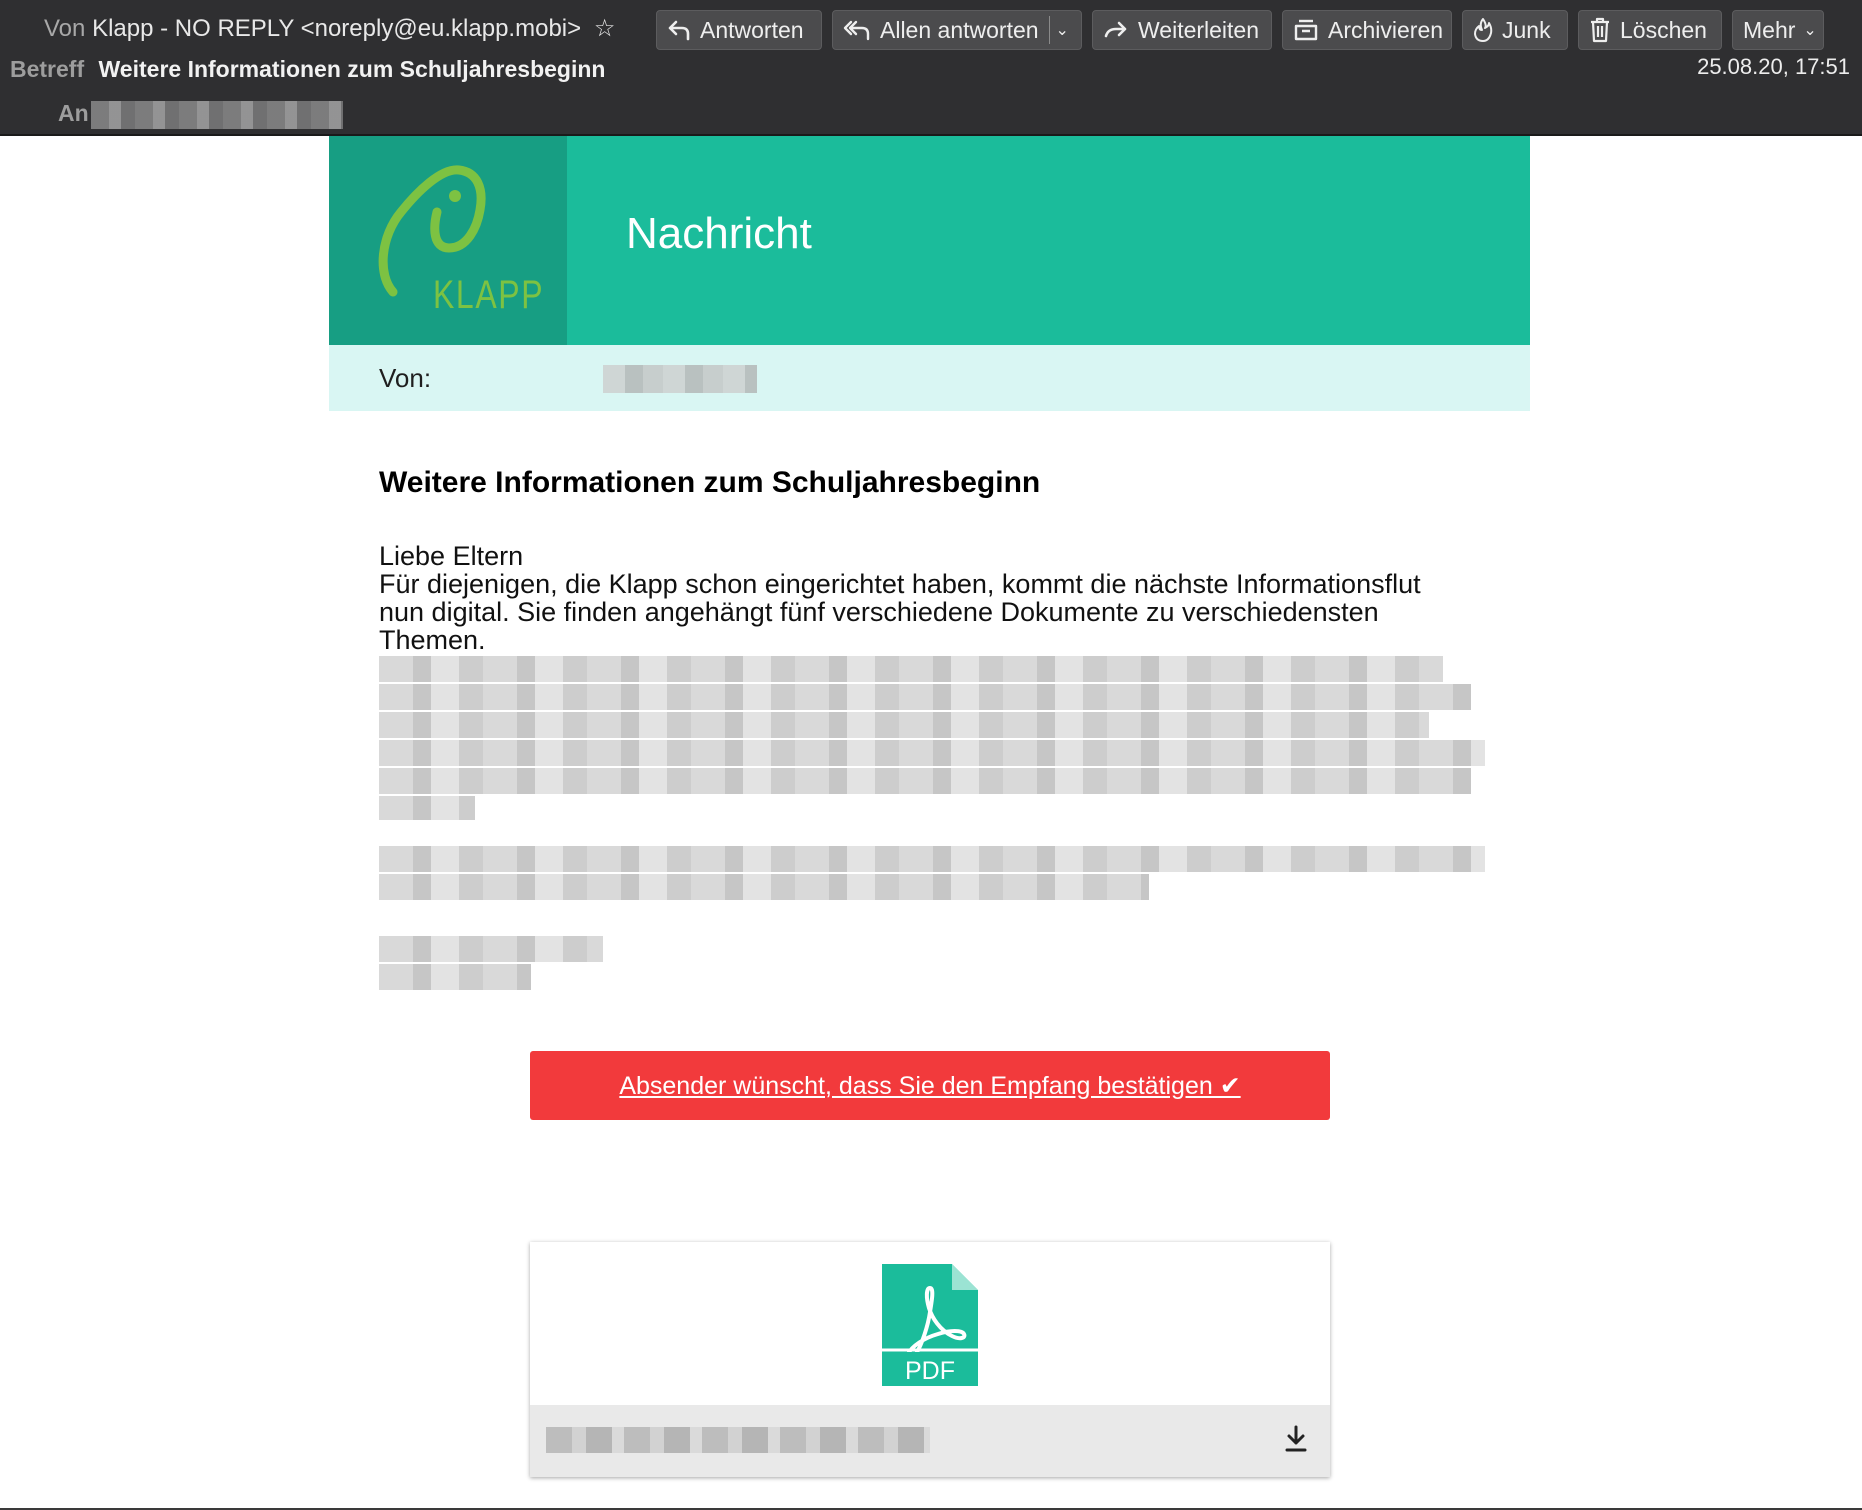  I want to click on sender-row: Von:, so click(929, 378).